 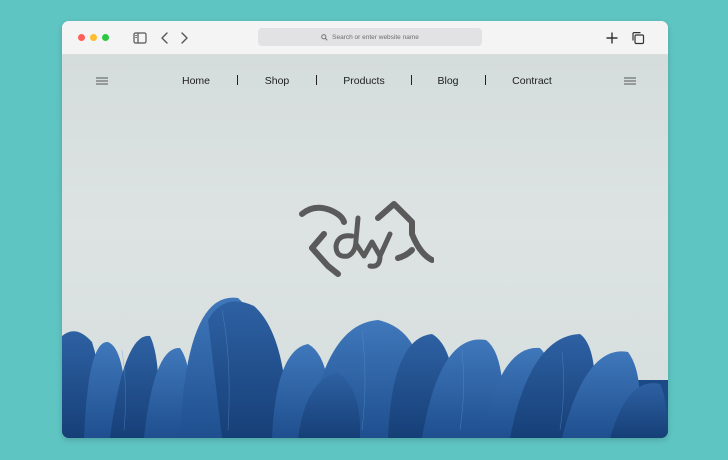 What do you see at coordinates (375, 37) in the screenshot?
I see `address-bar-placeholder: Search or enter website name` at bounding box center [375, 37].